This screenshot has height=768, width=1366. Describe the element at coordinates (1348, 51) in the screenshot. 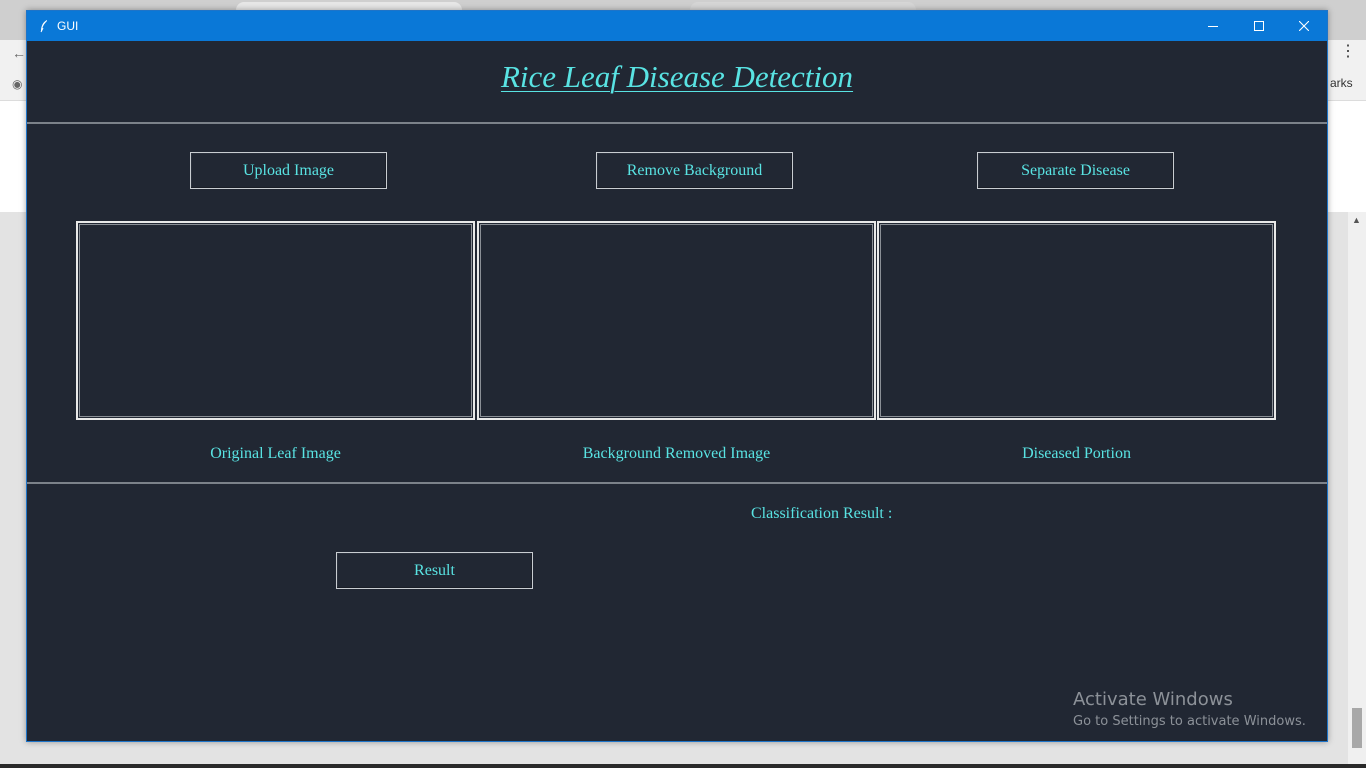

I see `more-menu-icon: ⋮` at that location.